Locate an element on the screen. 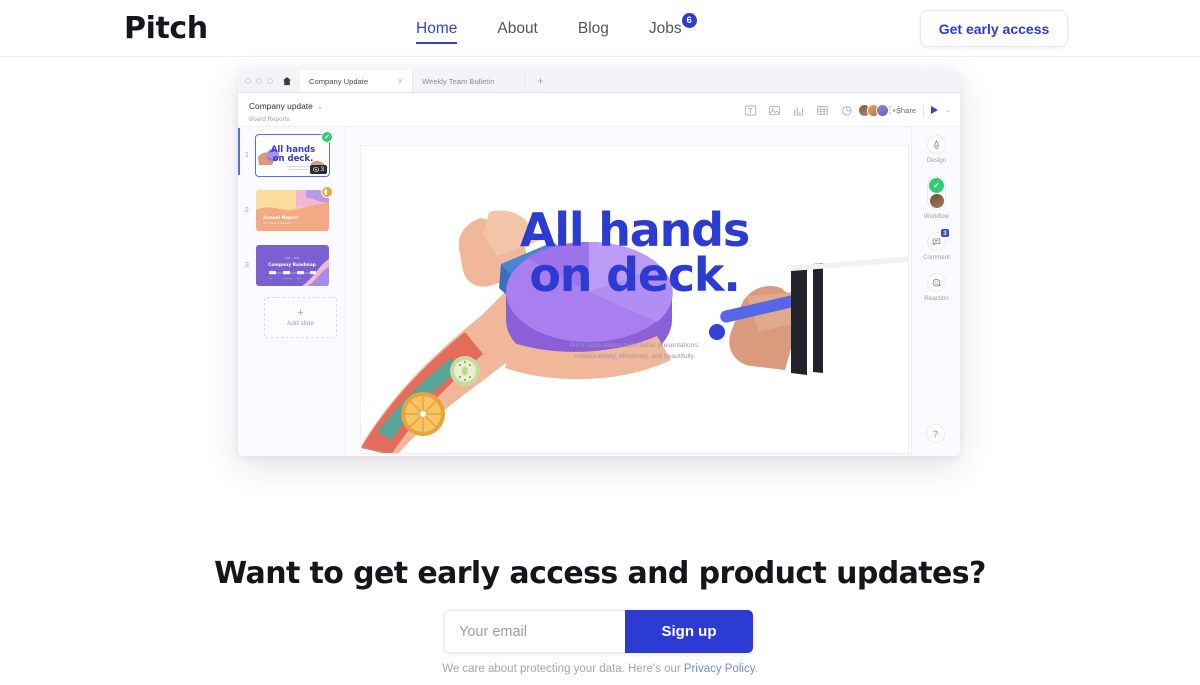 The image size is (1200, 685). divider is located at coordinates (924, 110).